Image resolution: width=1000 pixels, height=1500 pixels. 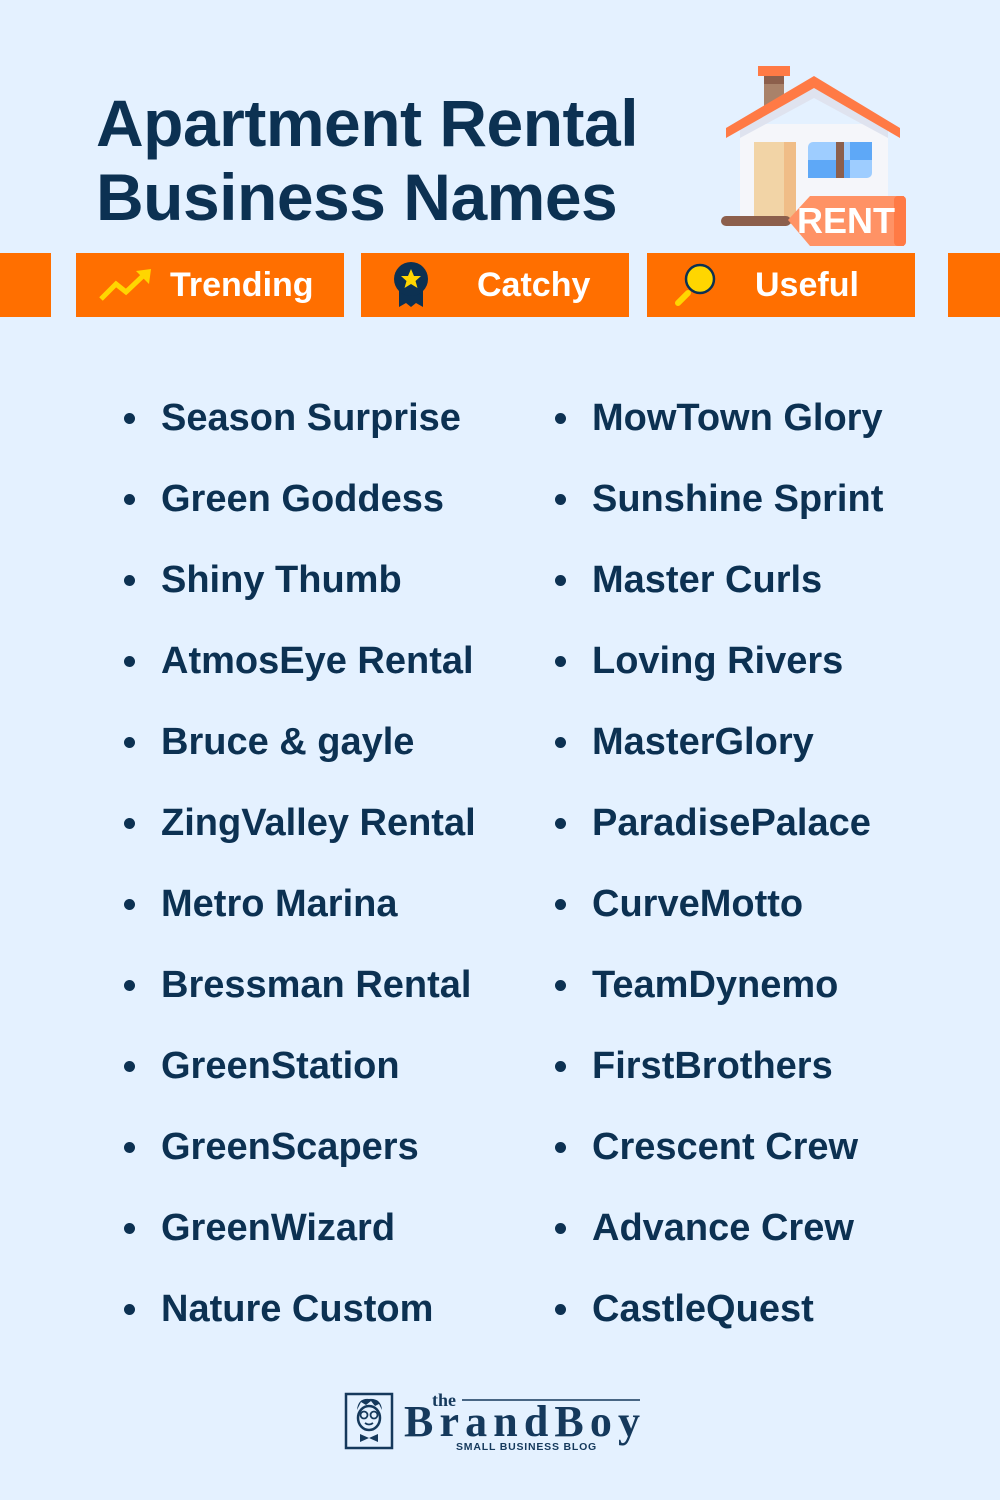 What do you see at coordinates (703, 1309) in the screenshot?
I see `name-text: CastleQuest` at bounding box center [703, 1309].